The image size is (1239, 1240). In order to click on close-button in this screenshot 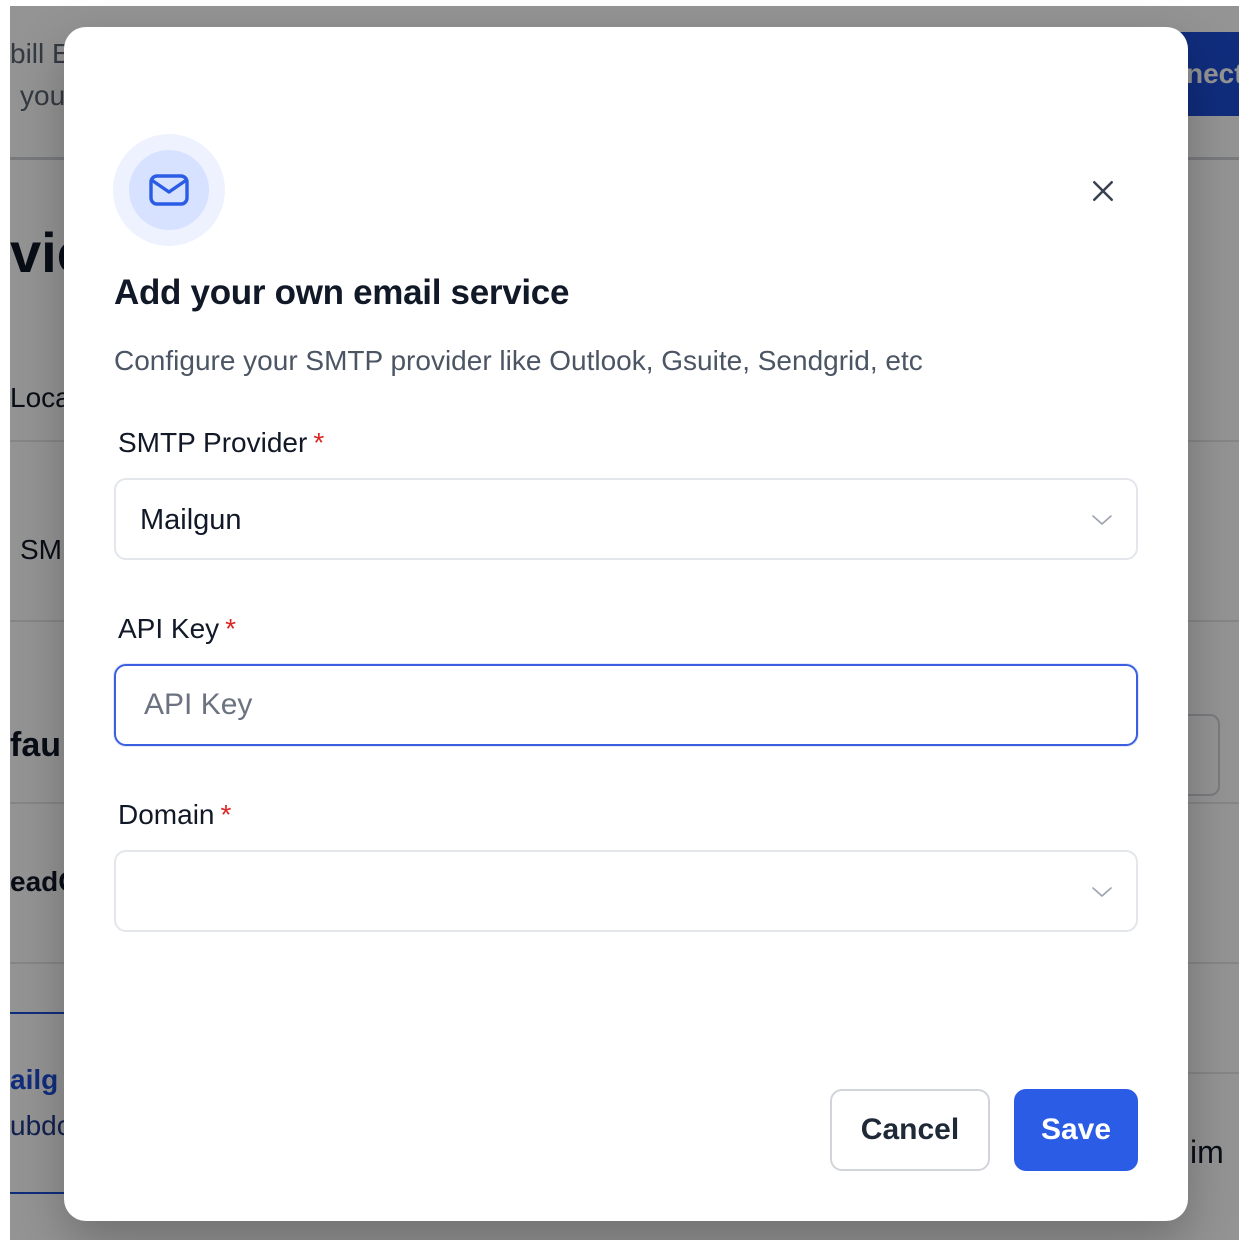, I will do `click(1103, 191)`.